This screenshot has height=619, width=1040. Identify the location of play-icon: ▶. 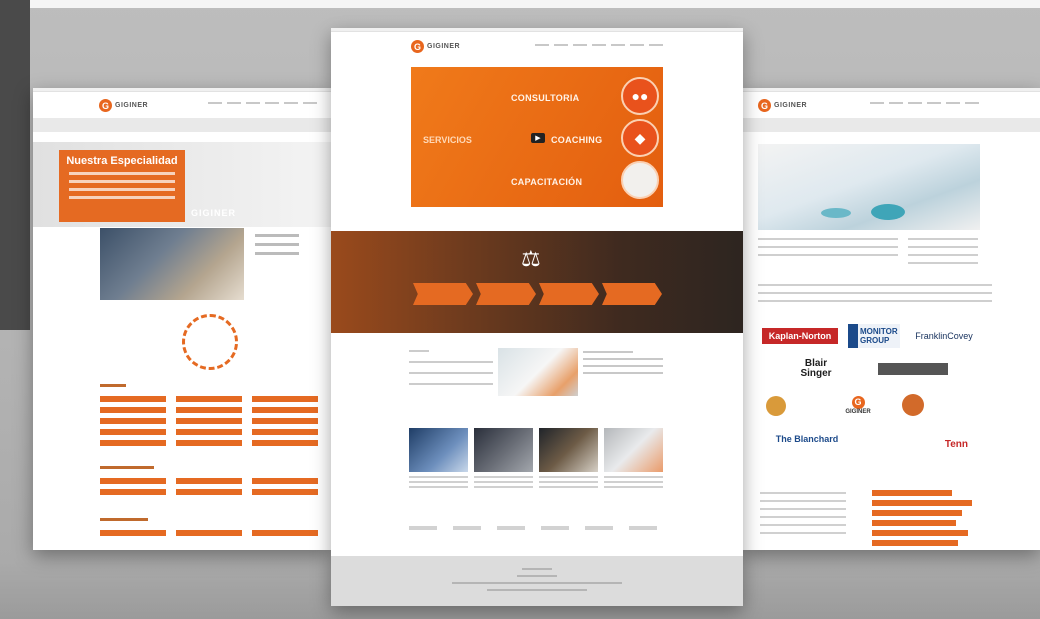
(538, 138).